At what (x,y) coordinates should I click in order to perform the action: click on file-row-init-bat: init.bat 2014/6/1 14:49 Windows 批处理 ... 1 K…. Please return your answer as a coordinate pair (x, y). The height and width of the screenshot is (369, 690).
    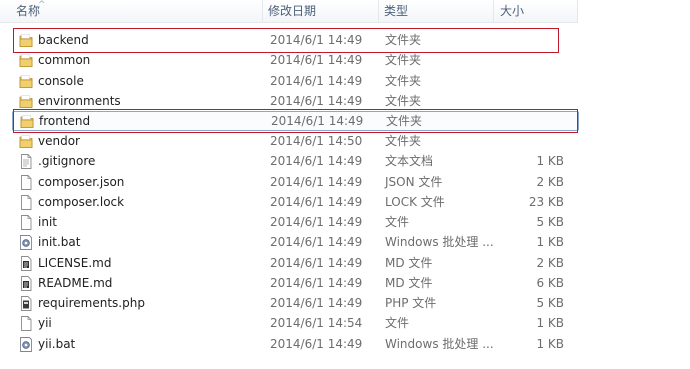
    Looking at the image, I should click on (289, 242).